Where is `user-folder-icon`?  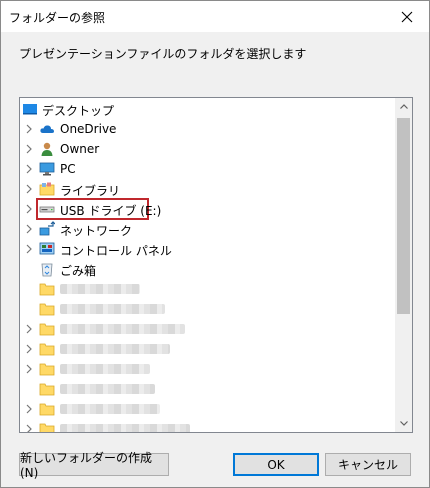 user-folder-icon is located at coordinates (47, 149).